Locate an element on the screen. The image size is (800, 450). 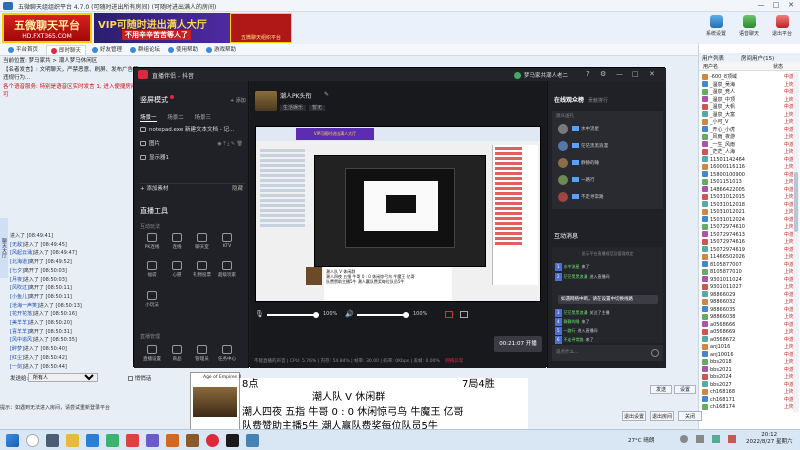
chat-name: [七夕] is located at coordinates (17, 271).